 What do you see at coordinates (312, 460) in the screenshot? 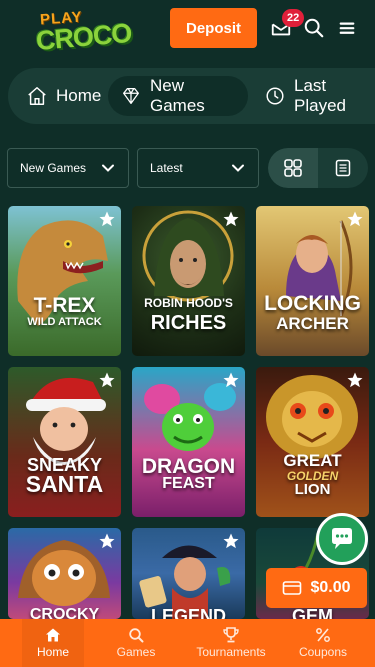
I see `game-title-line1: GREAT` at bounding box center [312, 460].